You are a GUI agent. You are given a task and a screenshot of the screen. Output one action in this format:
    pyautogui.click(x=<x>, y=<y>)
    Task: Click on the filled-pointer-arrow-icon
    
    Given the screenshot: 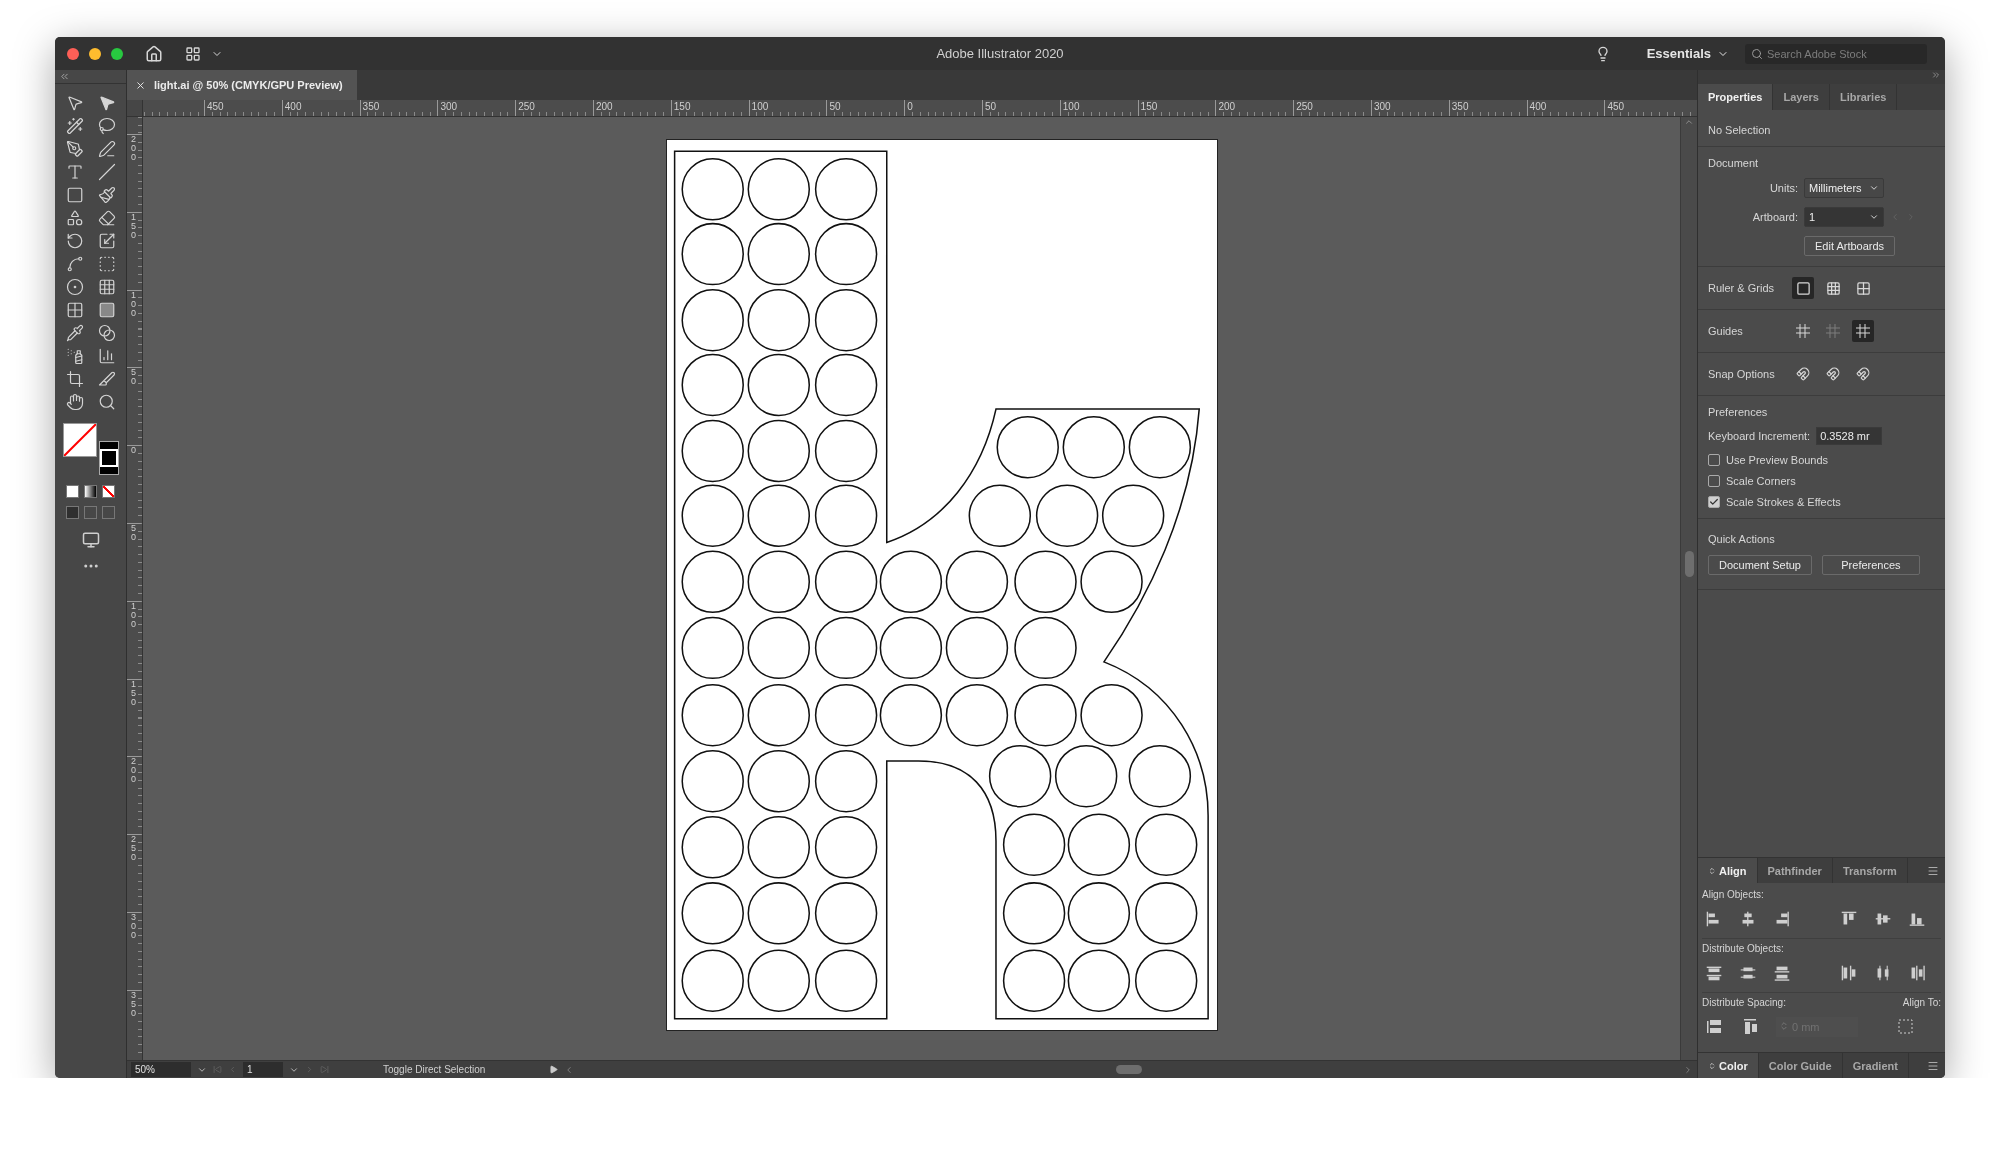 What is the action you would take?
    pyautogui.click(x=106, y=103)
    